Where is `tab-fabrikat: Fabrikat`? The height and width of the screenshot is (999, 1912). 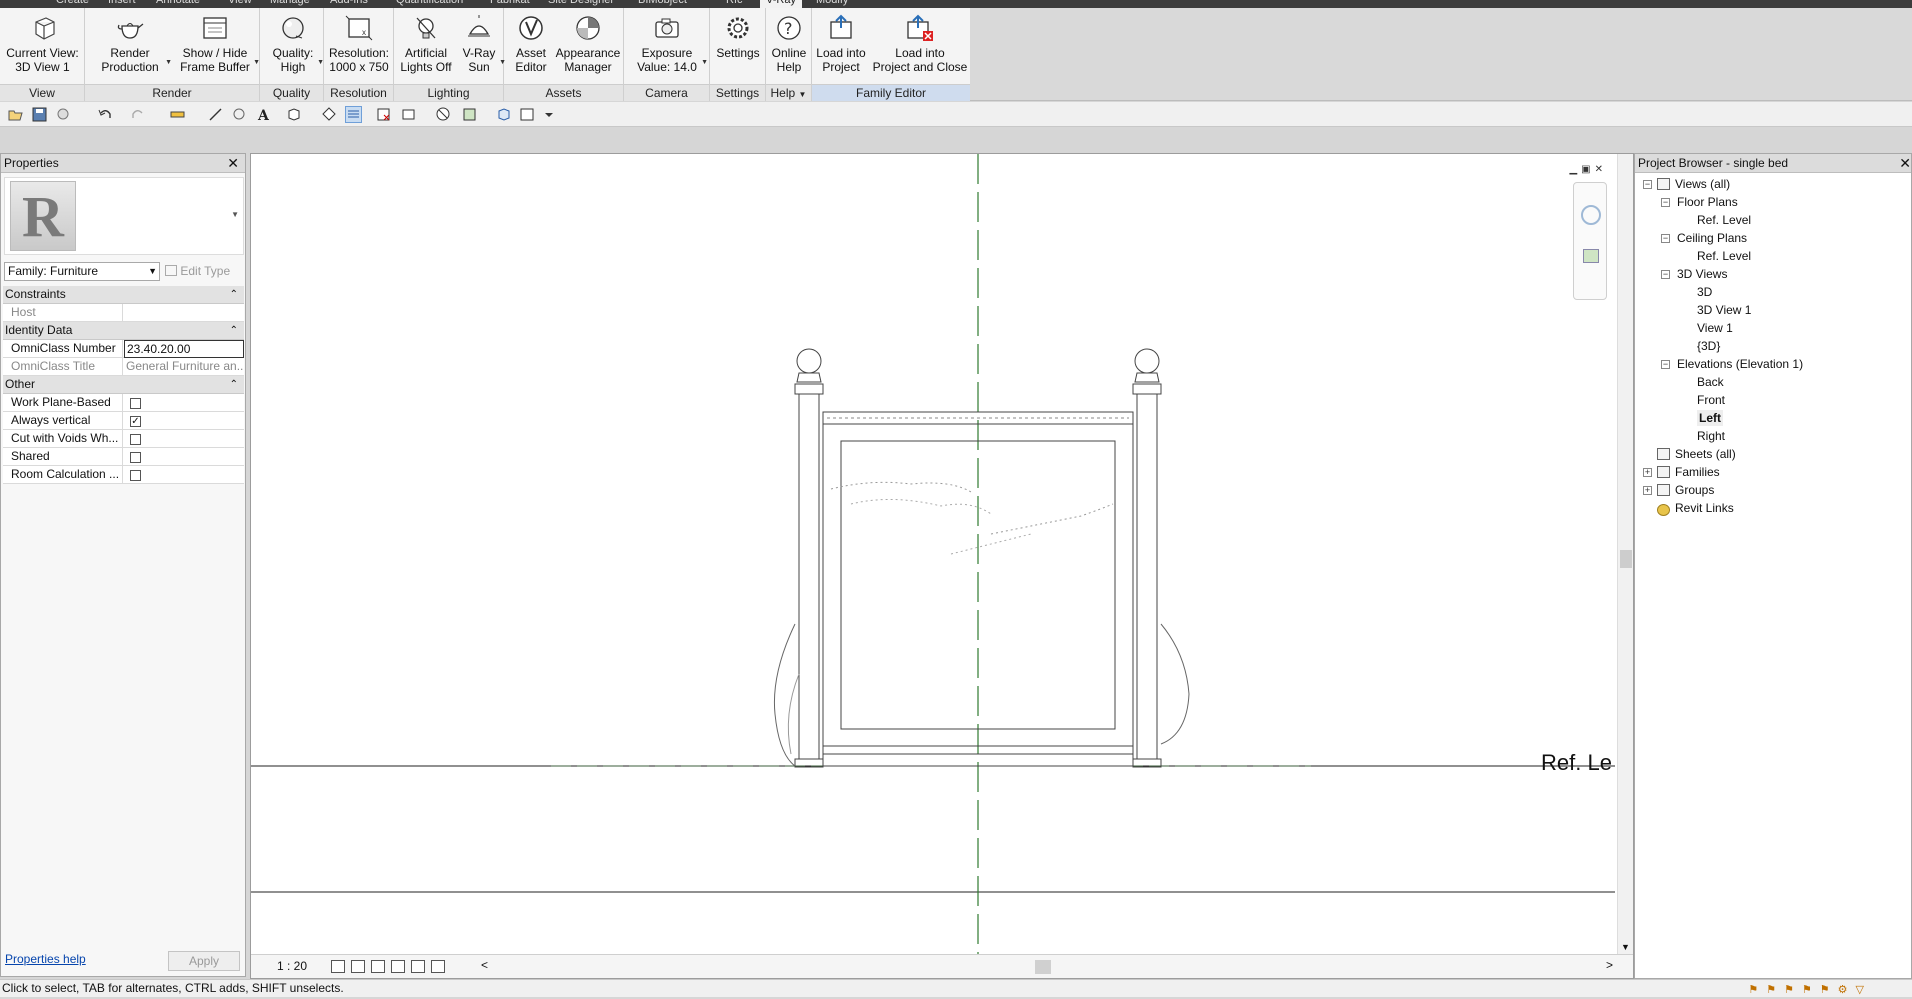 tab-fabrikat: Fabrikat is located at coordinates (510, 4).